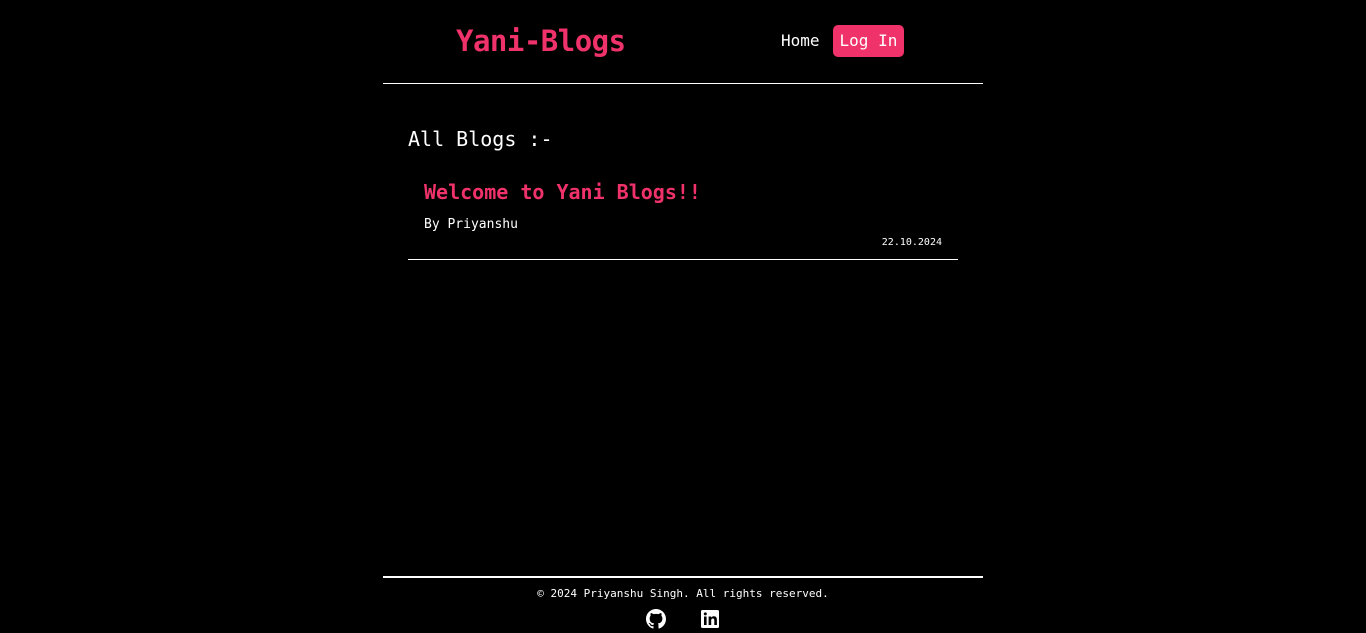 Image resolution: width=1366 pixels, height=633 pixels. I want to click on all-blogs-heading: All Blogs :-, so click(480, 139).